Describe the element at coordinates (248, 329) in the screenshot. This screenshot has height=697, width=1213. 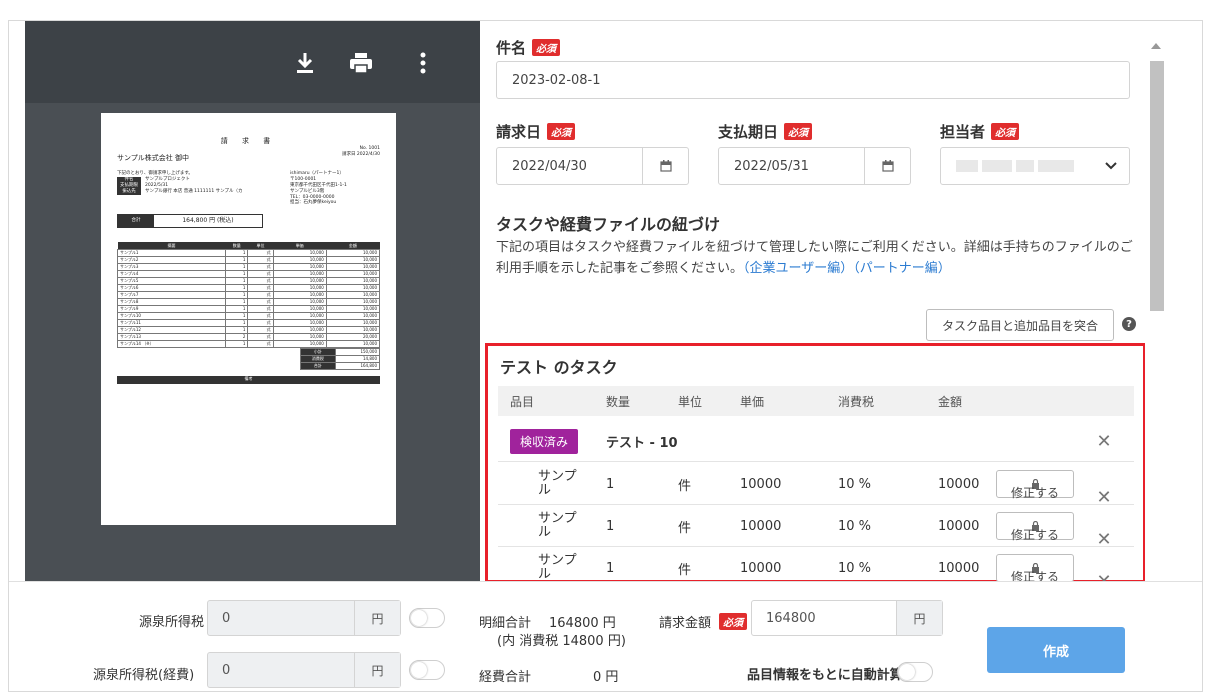
I see `pdf-table-row: サンプル12 1 式 10,000 10,000` at that location.